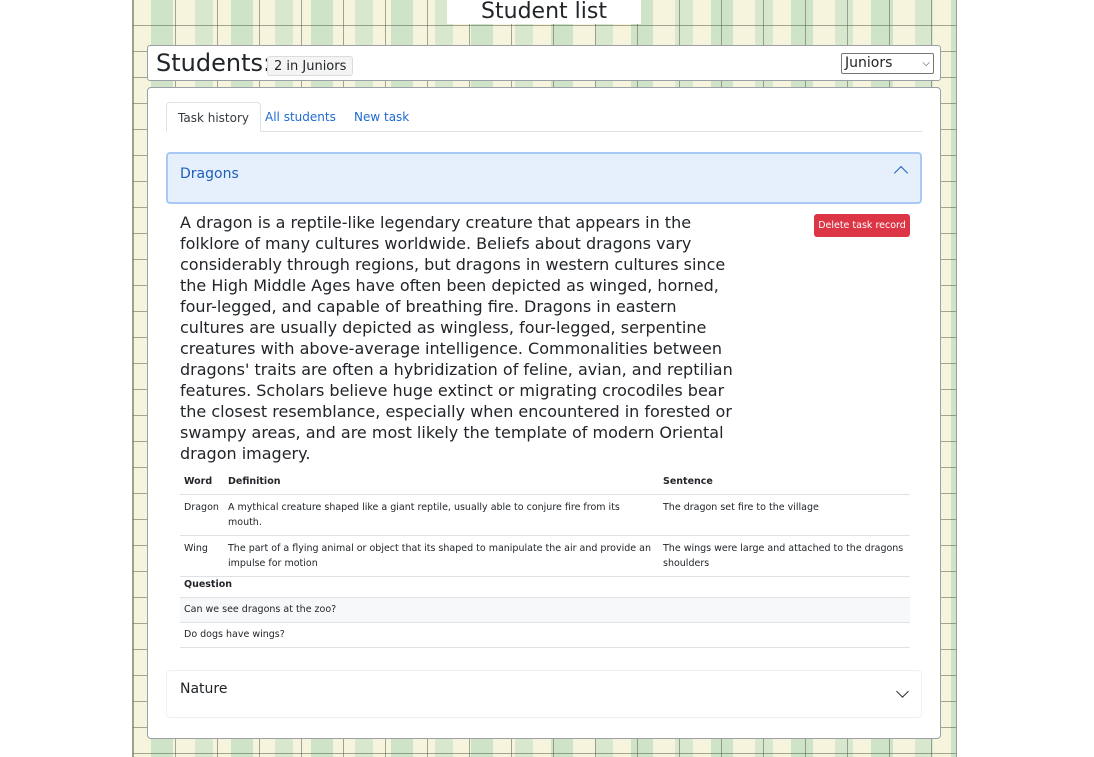  What do you see at coordinates (300, 117) in the screenshot?
I see `tab-all-students: All students` at bounding box center [300, 117].